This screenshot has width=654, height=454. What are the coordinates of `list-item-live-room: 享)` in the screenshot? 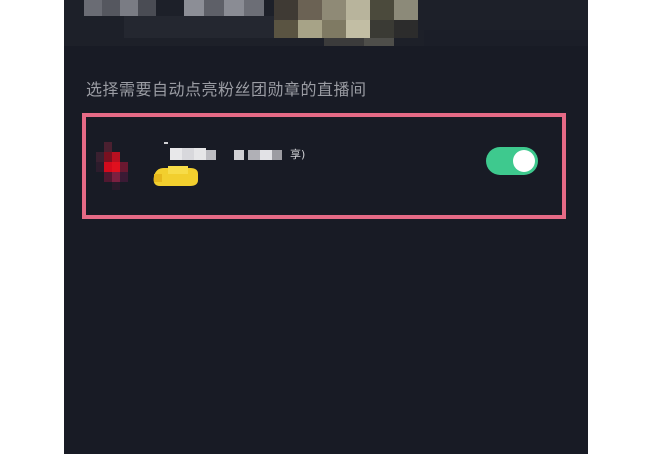 It's located at (324, 163).